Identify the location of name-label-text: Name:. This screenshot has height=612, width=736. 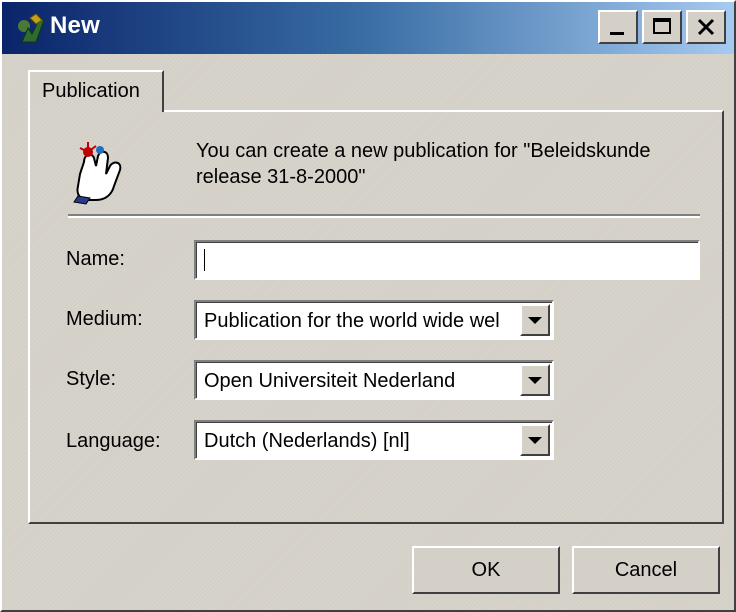
(95, 259).